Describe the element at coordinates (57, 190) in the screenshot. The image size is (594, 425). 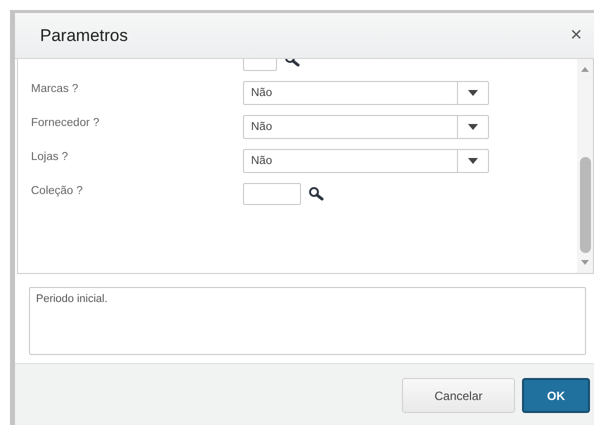
I see `field-label: Coleção ?` at that location.